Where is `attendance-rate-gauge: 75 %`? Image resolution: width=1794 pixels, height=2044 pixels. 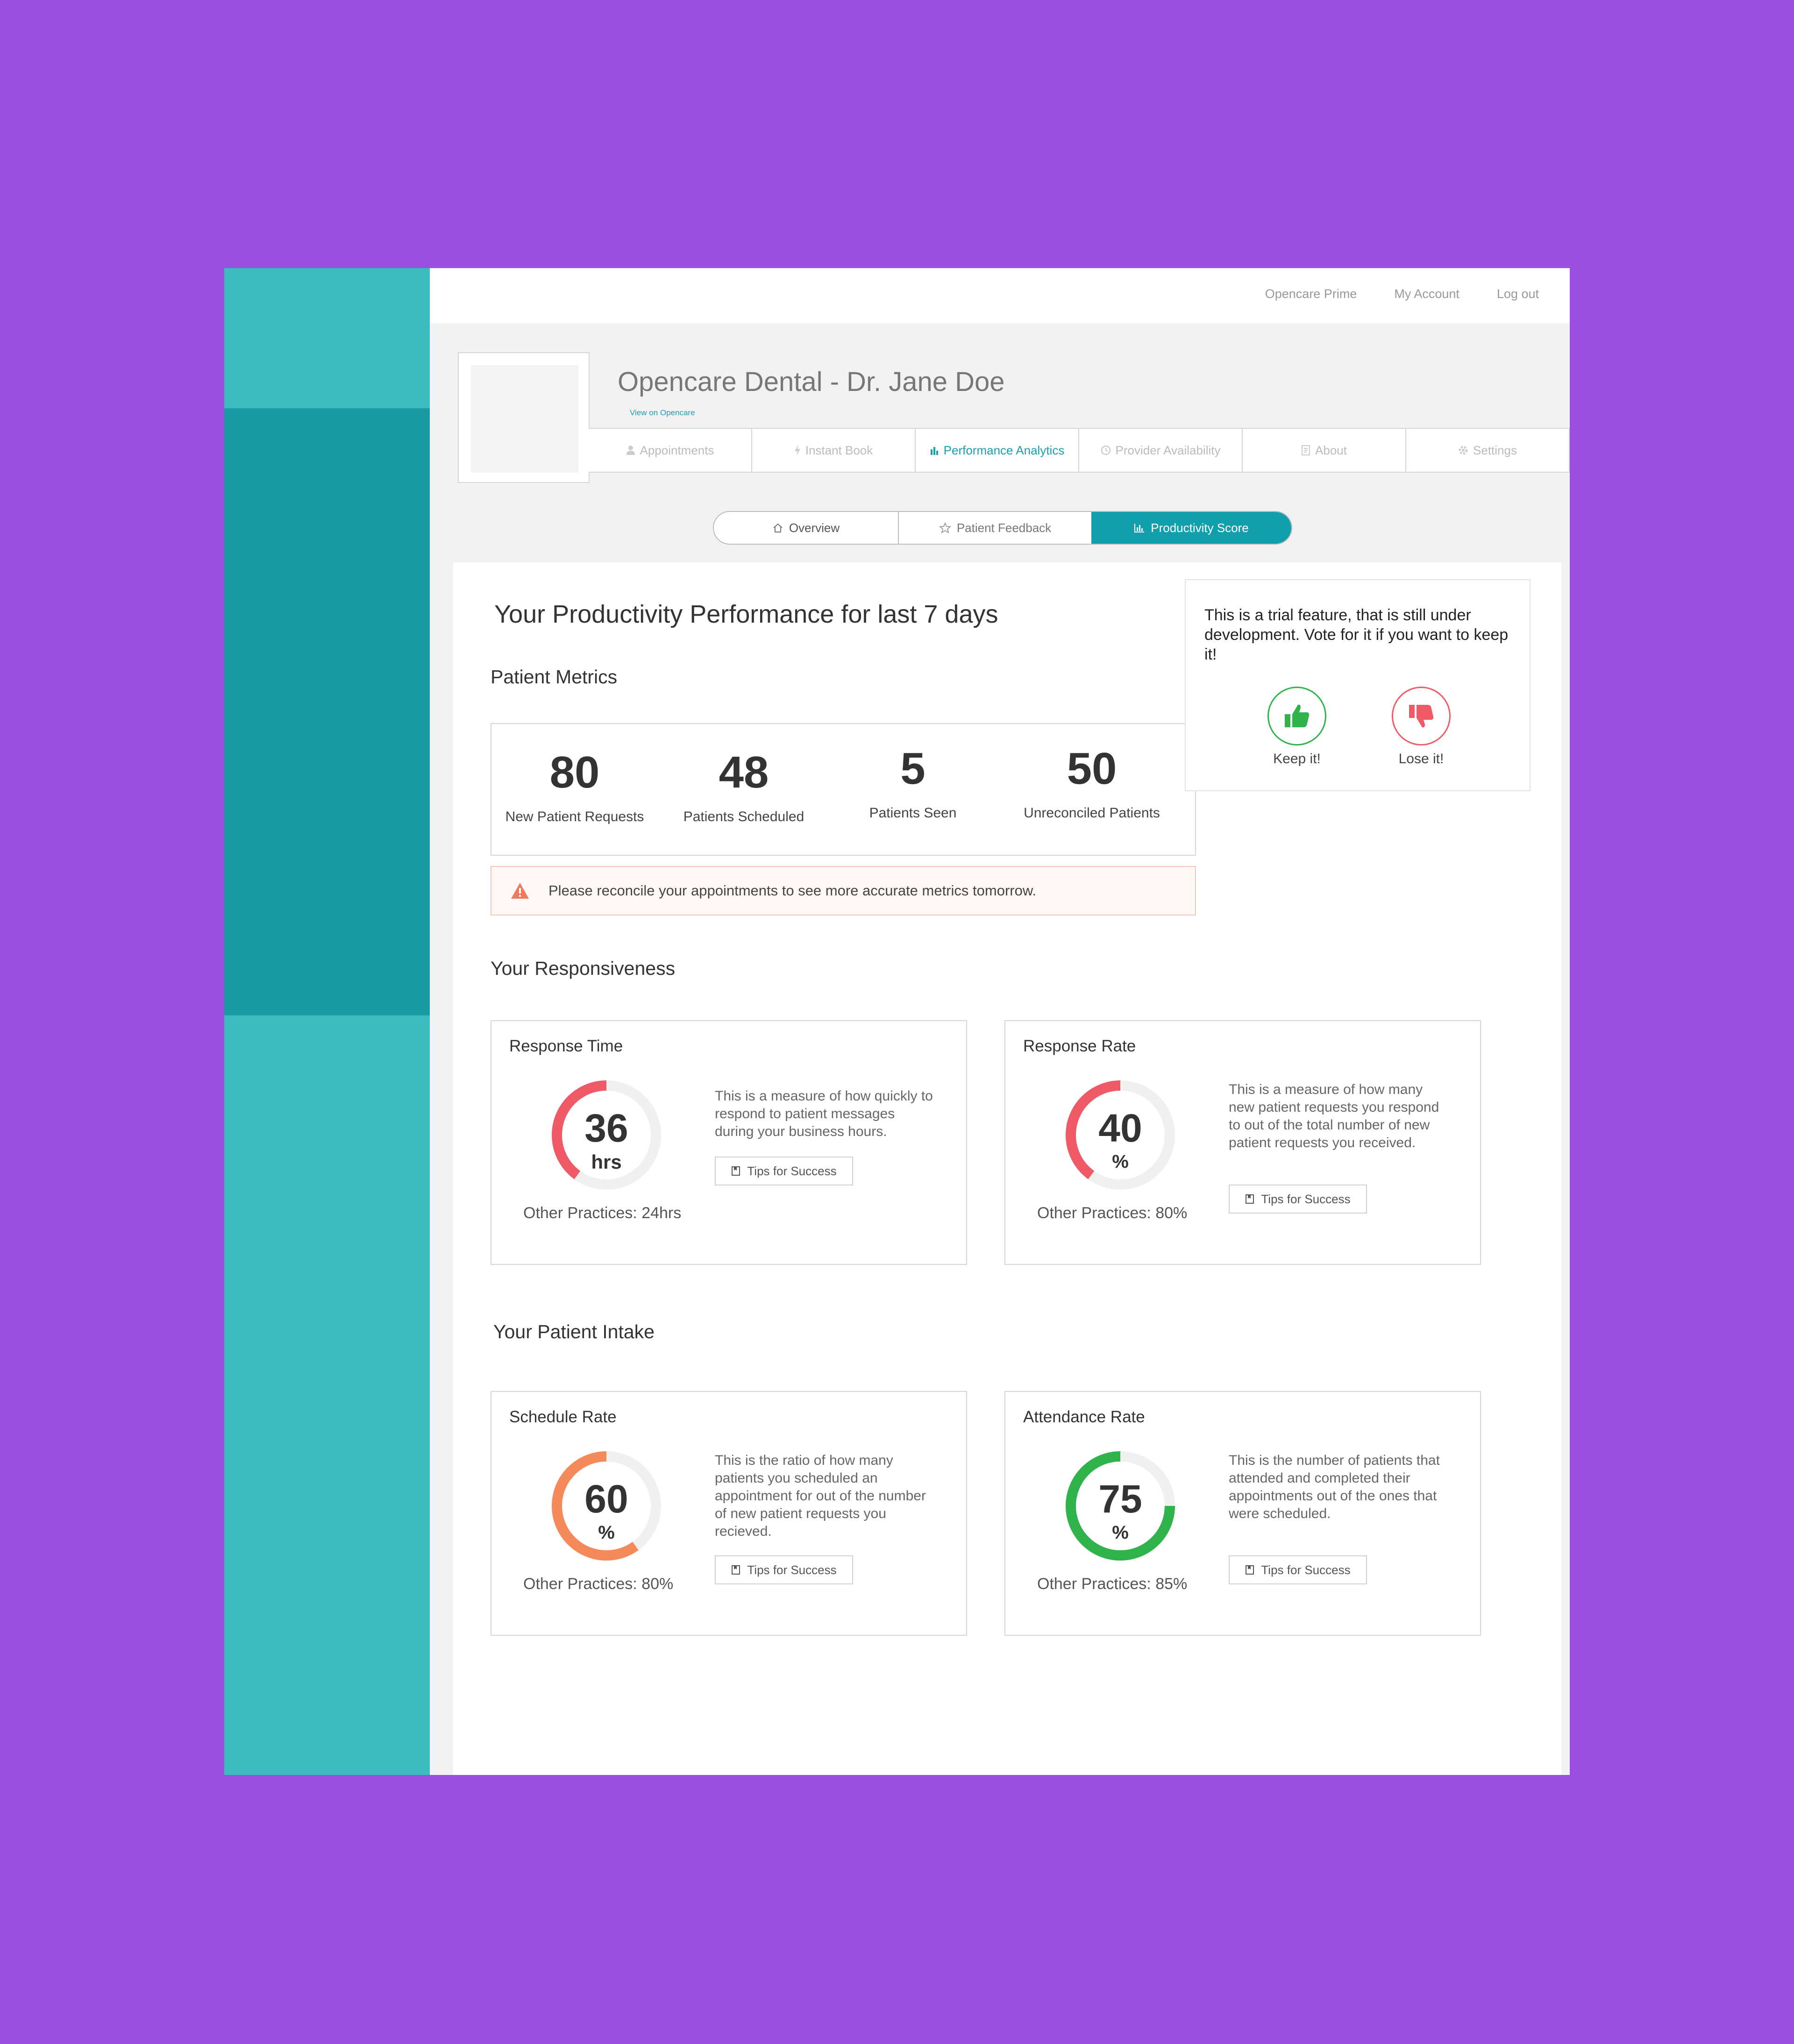
attendance-rate-gauge: 75 % is located at coordinates (1120, 1506).